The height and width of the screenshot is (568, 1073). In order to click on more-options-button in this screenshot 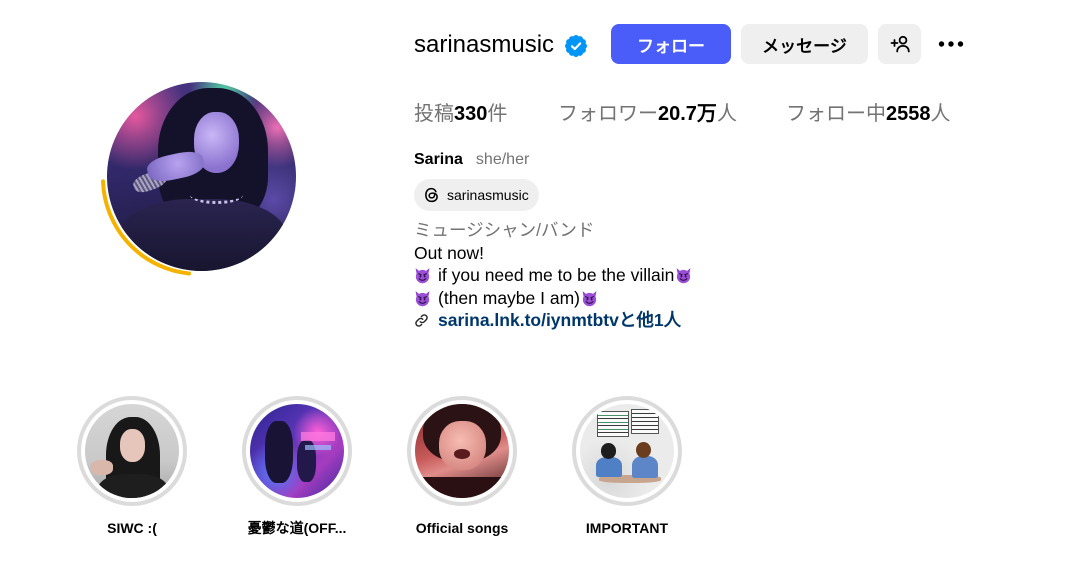, I will do `click(951, 44)`.